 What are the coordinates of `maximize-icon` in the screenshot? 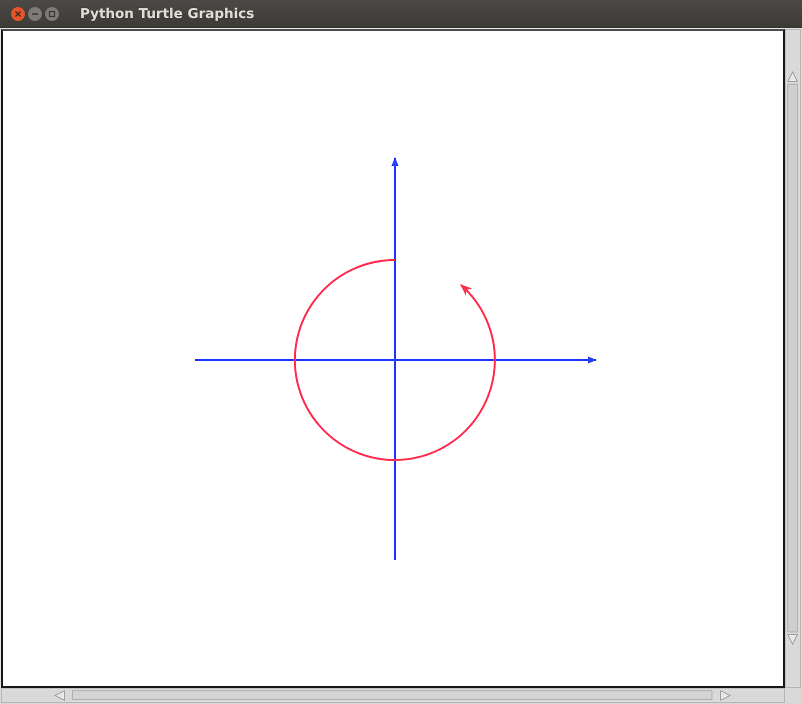 It's located at (52, 14).